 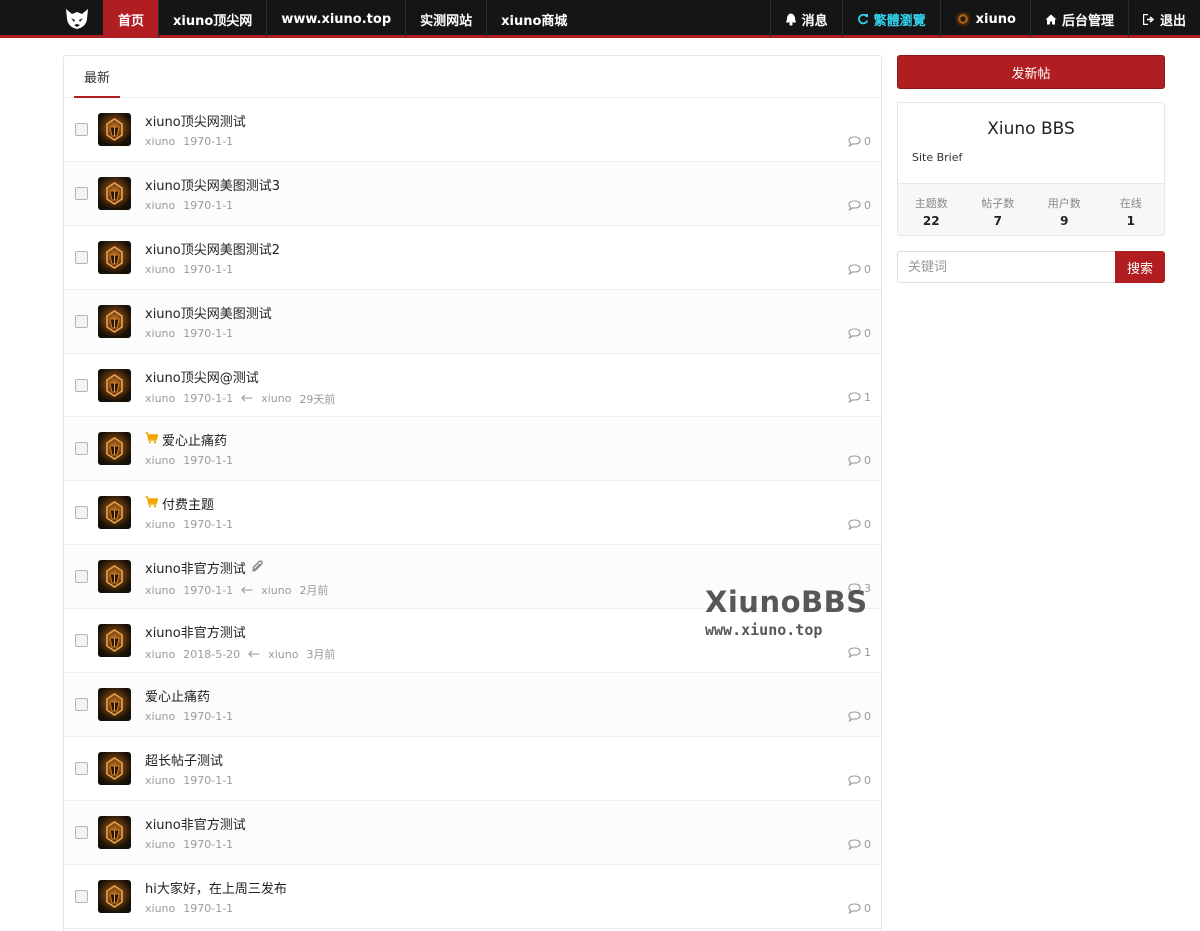 What do you see at coordinates (533, 19) in the screenshot?
I see `nav-item-4: xiuno商城` at bounding box center [533, 19].